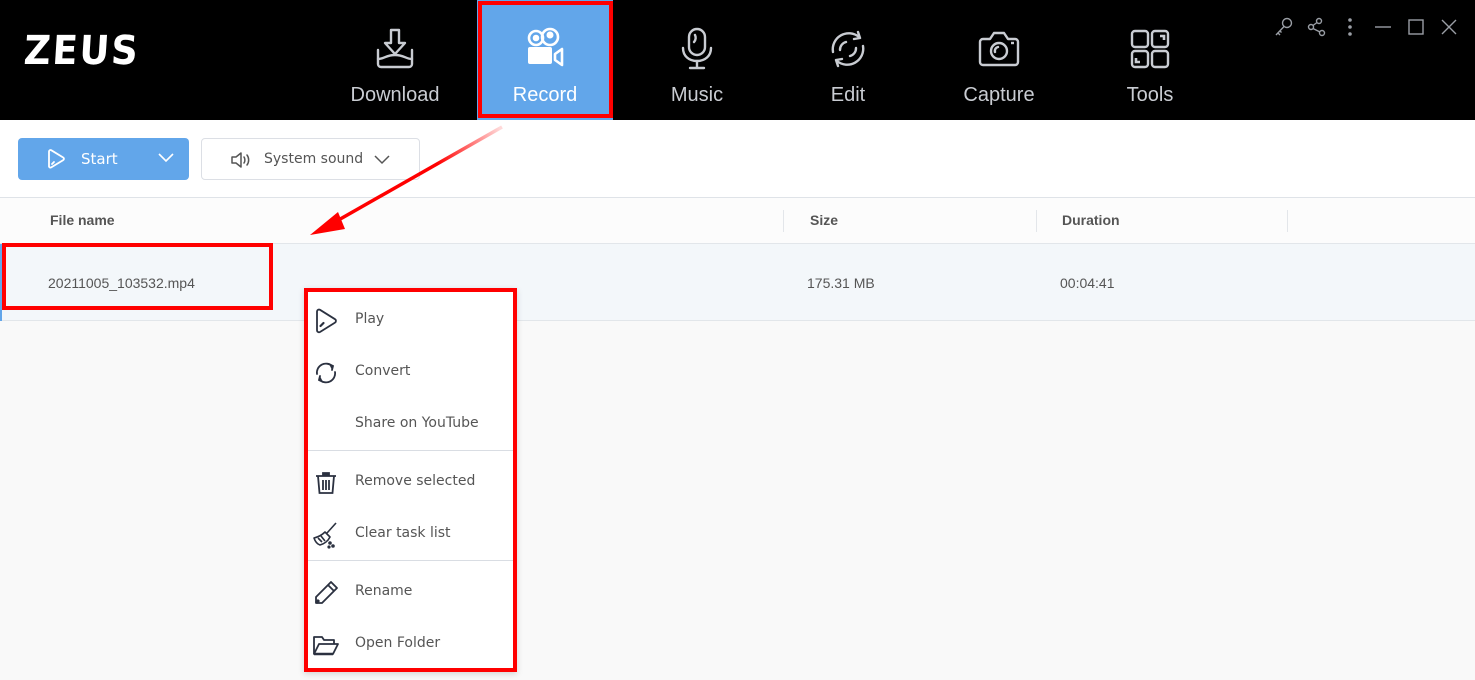 The height and width of the screenshot is (680, 1475). What do you see at coordinates (417, 423) in the screenshot?
I see `menu-item-label: Share on YouTube` at bounding box center [417, 423].